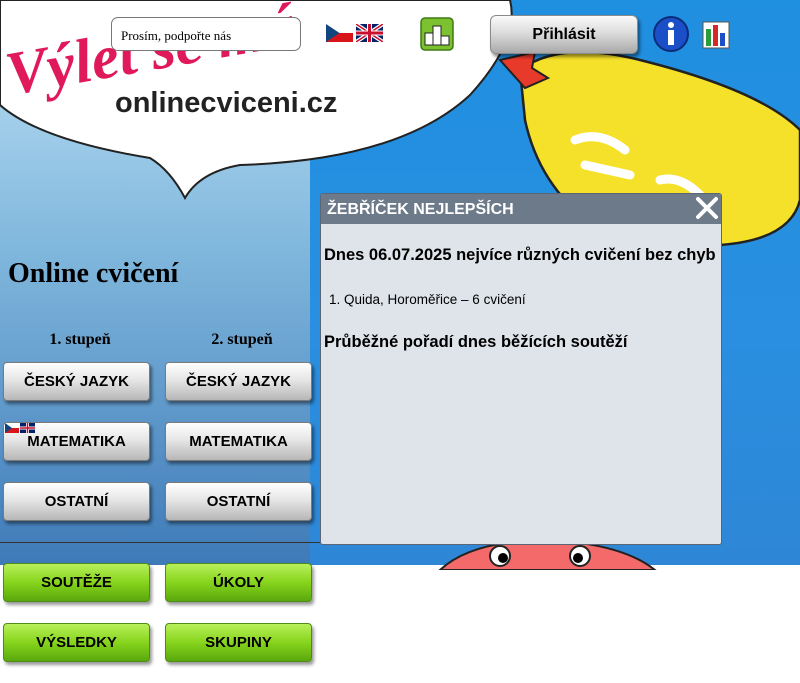  Describe the element at coordinates (564, 34) in the screenshot. I see `login-button: Přihlásit` at that location.